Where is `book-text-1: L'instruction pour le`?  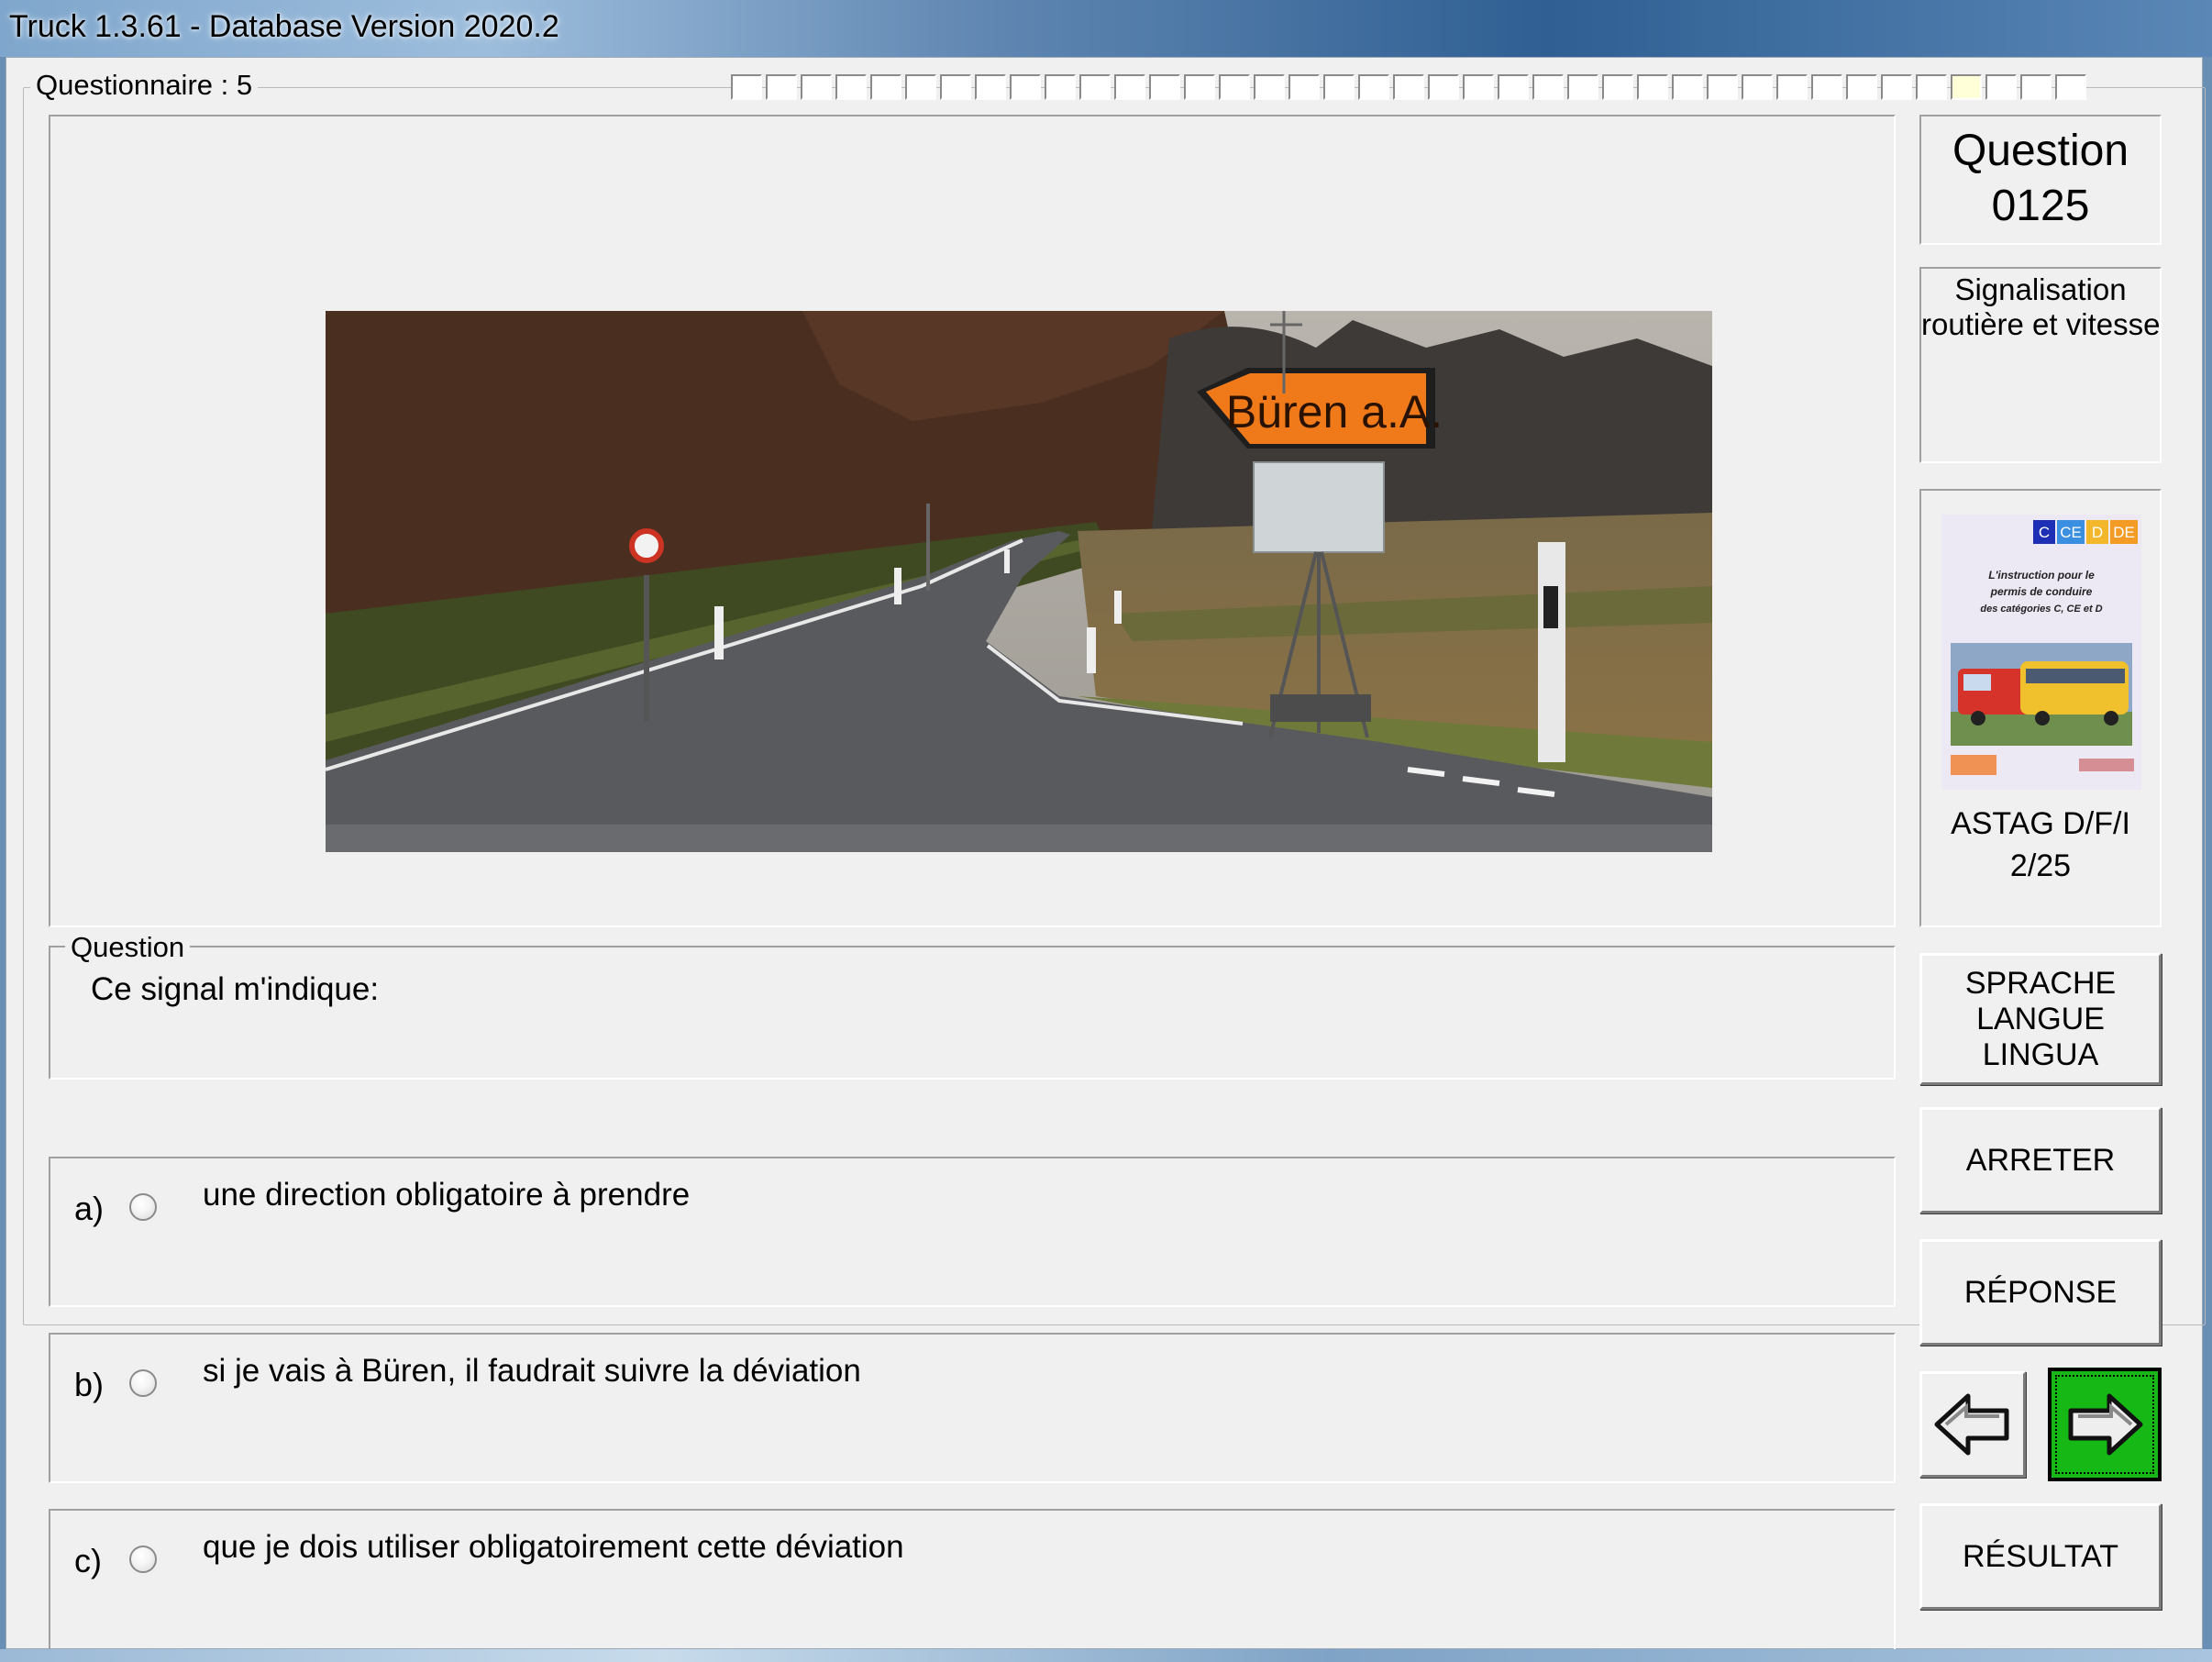 book-text-1: L'instruction pour le is located at coordinates (2042, 575).